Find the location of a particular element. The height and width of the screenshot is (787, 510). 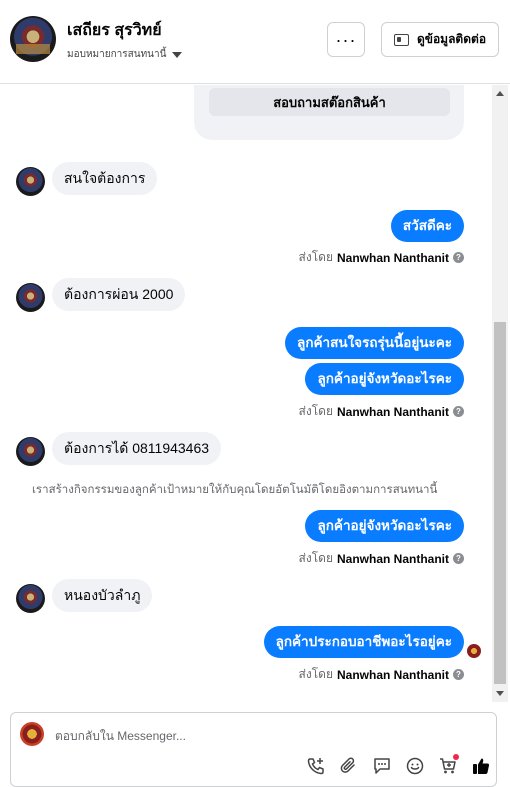

scroll-down-arrow-icon is located at coordinates (500, 693).